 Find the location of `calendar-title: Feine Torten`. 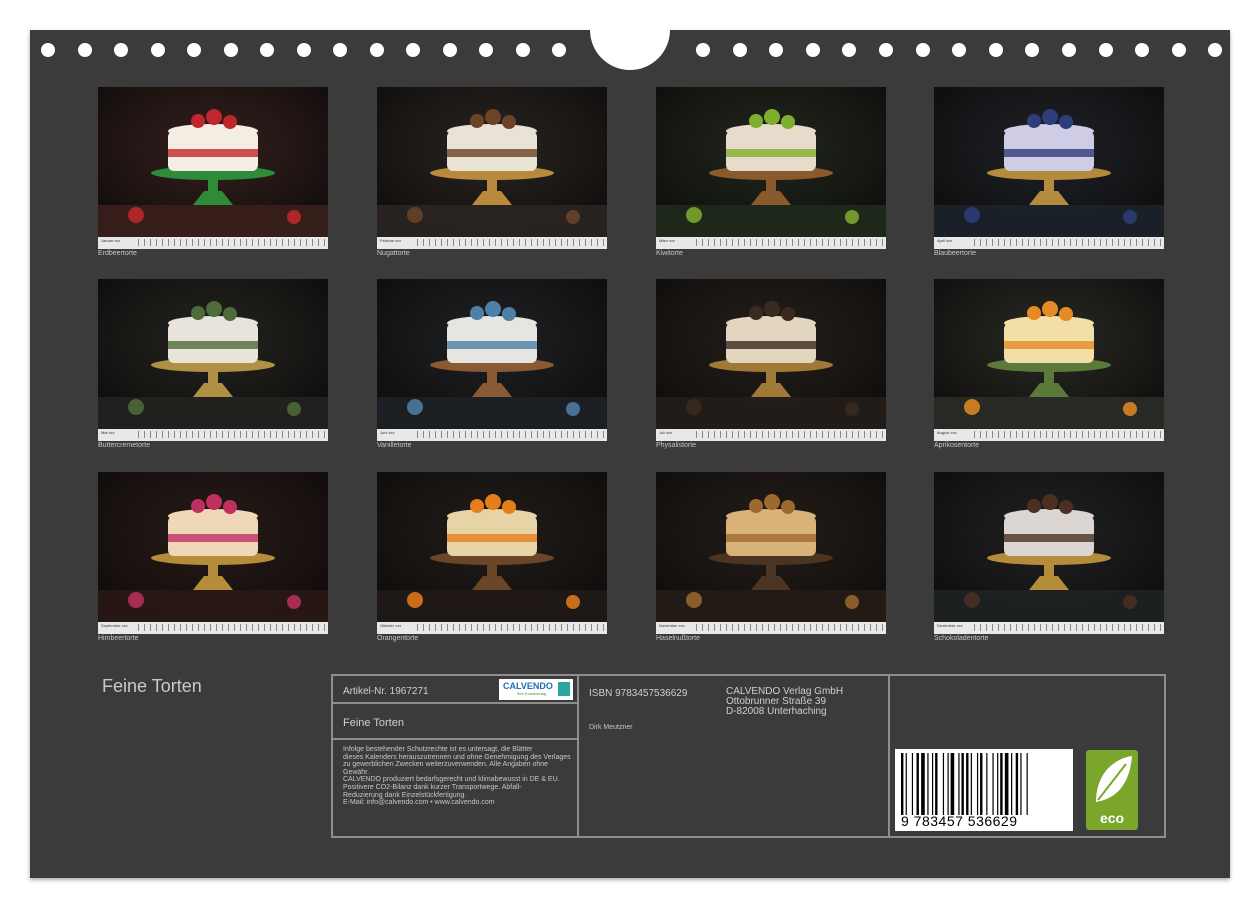

calendar-title: Feine Torten is located at coordinates (152, 686).